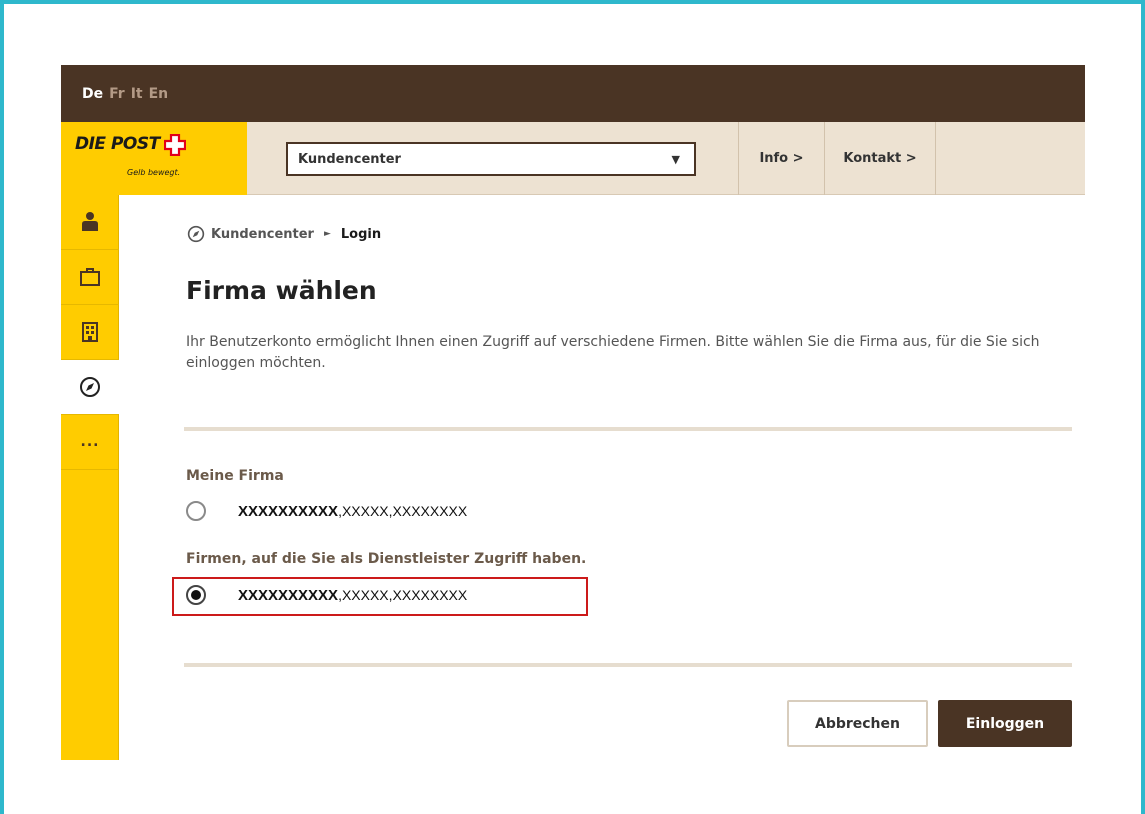 Image resolution: width=1145 pixels, height=814 pixels. Describe the element at coordinates (857, 723) in the screenshot. I see `cancel-button: Abbrechen` at that location.